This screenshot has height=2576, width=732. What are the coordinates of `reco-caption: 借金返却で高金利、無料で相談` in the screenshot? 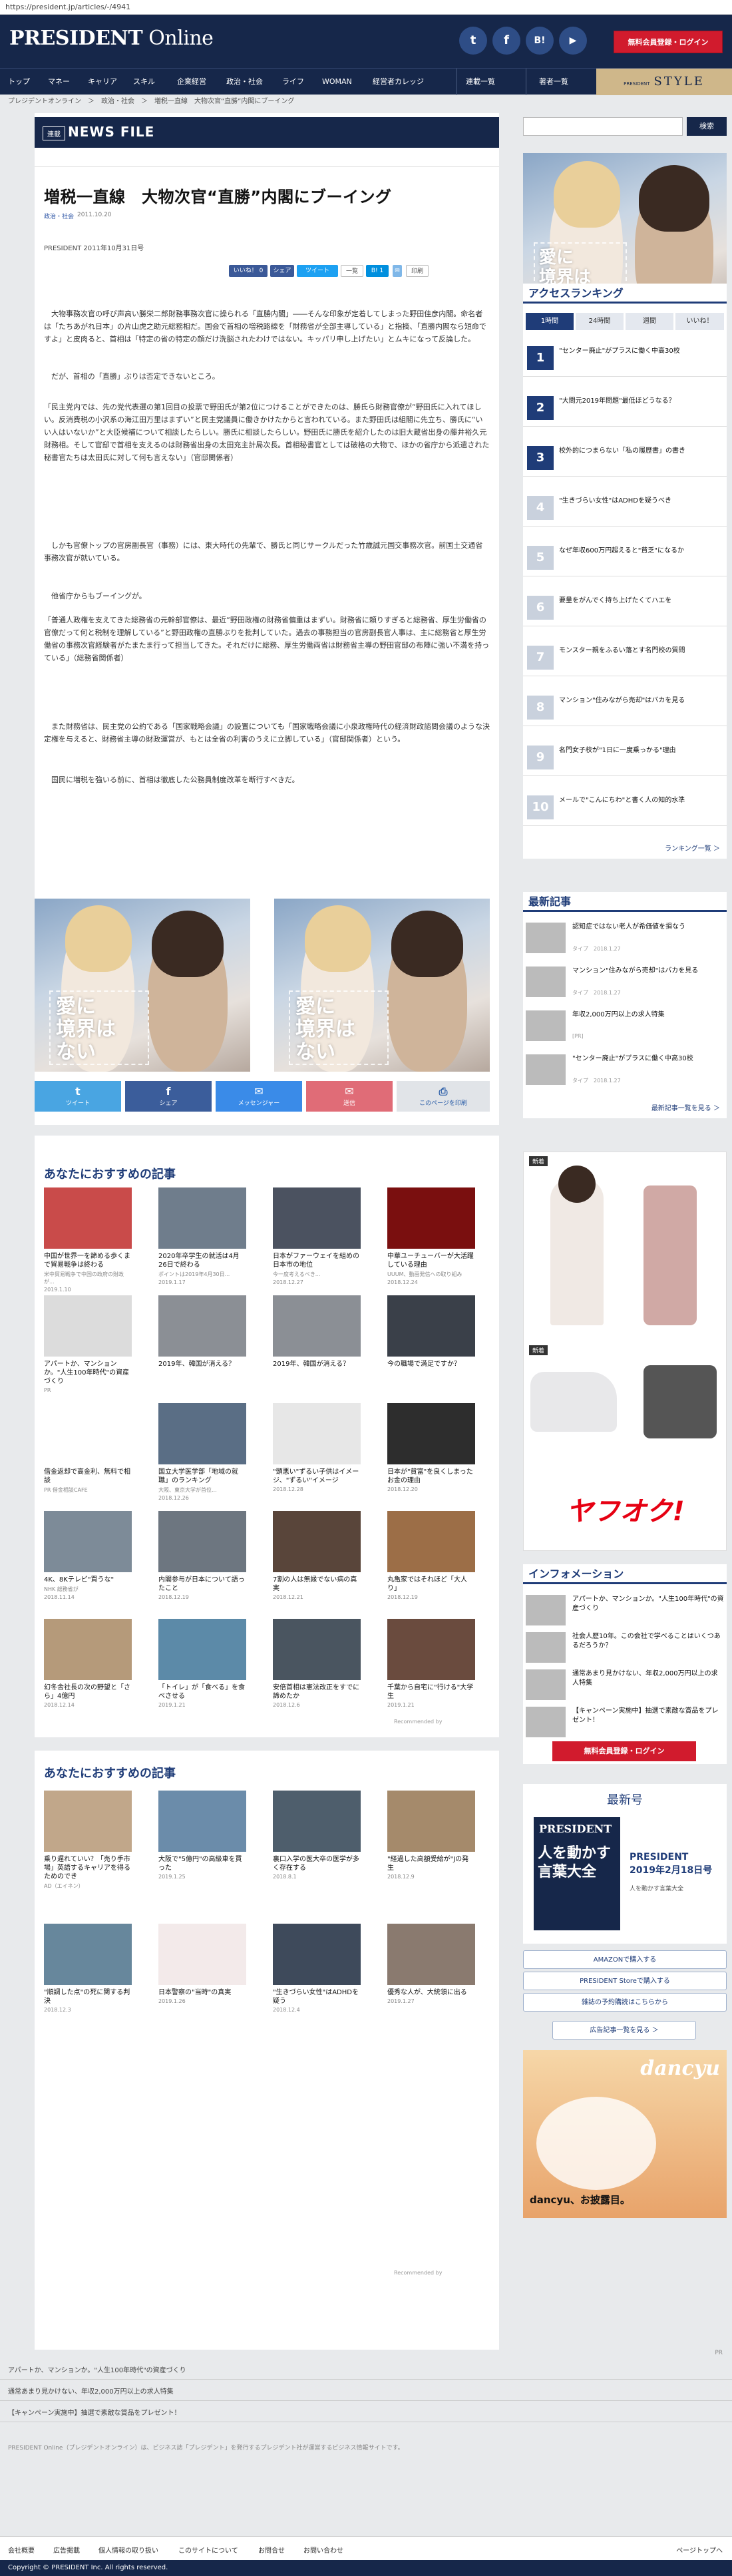 It's located at (88, 1476).